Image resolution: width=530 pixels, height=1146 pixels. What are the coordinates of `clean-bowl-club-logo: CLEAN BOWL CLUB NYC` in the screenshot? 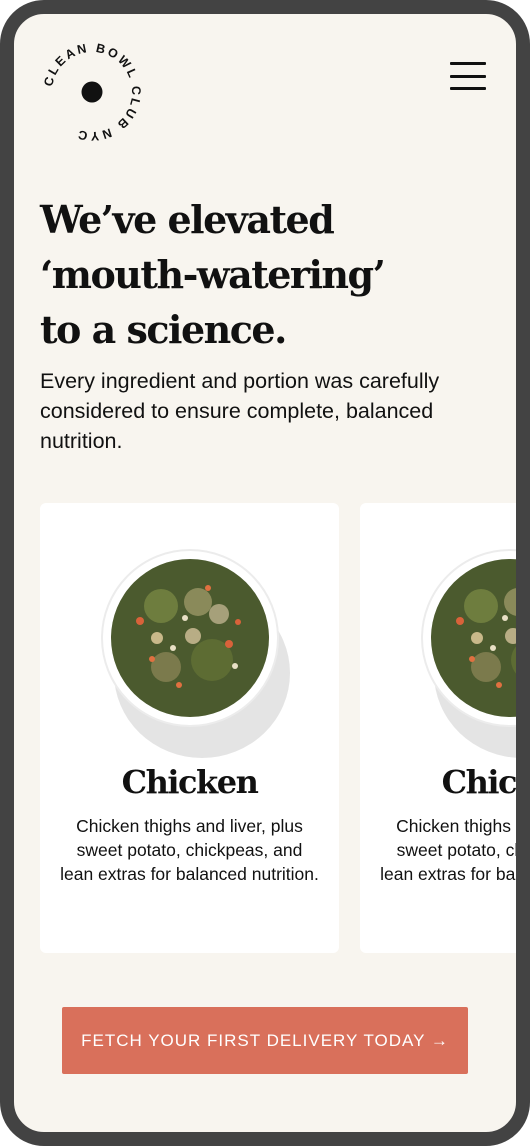 It's located at (92, 92).